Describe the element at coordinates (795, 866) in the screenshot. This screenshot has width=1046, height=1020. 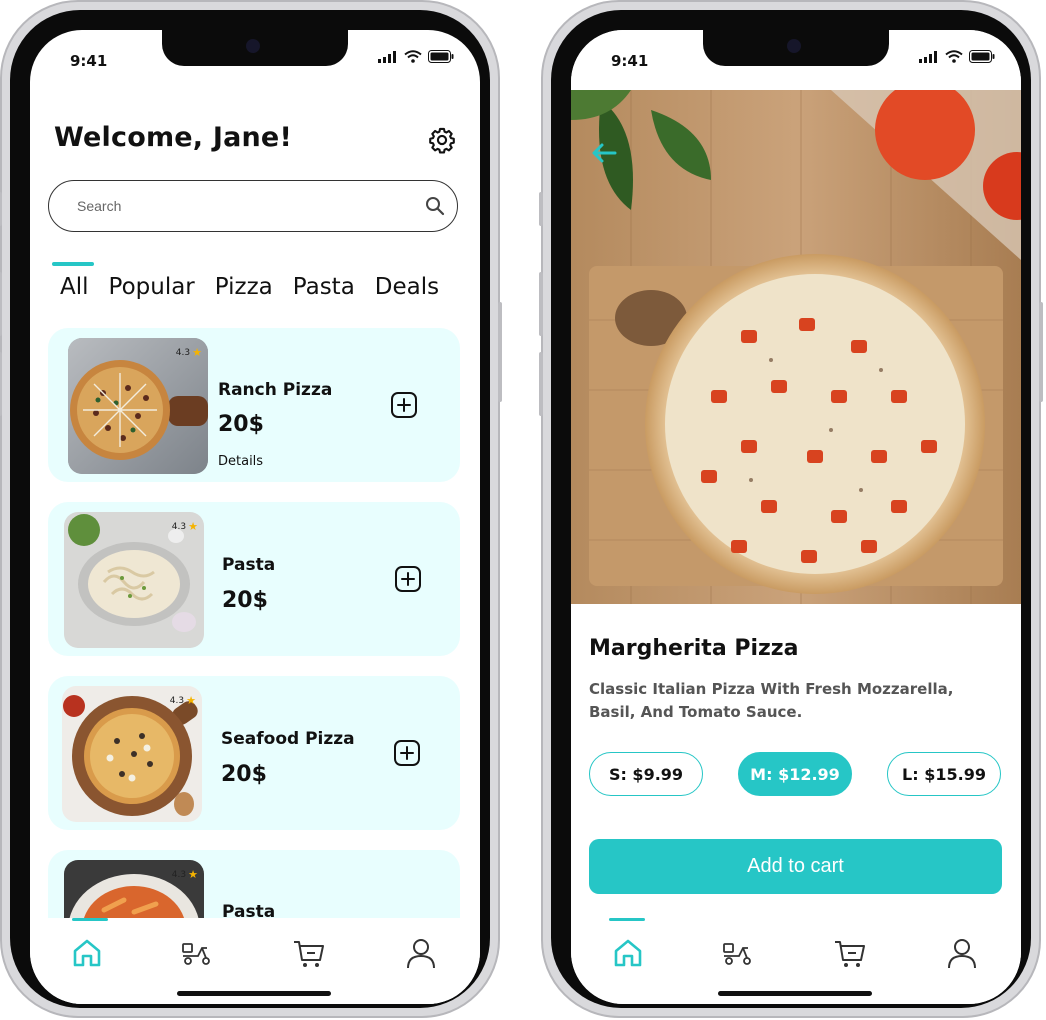
I see `add-to-cart-button: Add to cart` at that location.